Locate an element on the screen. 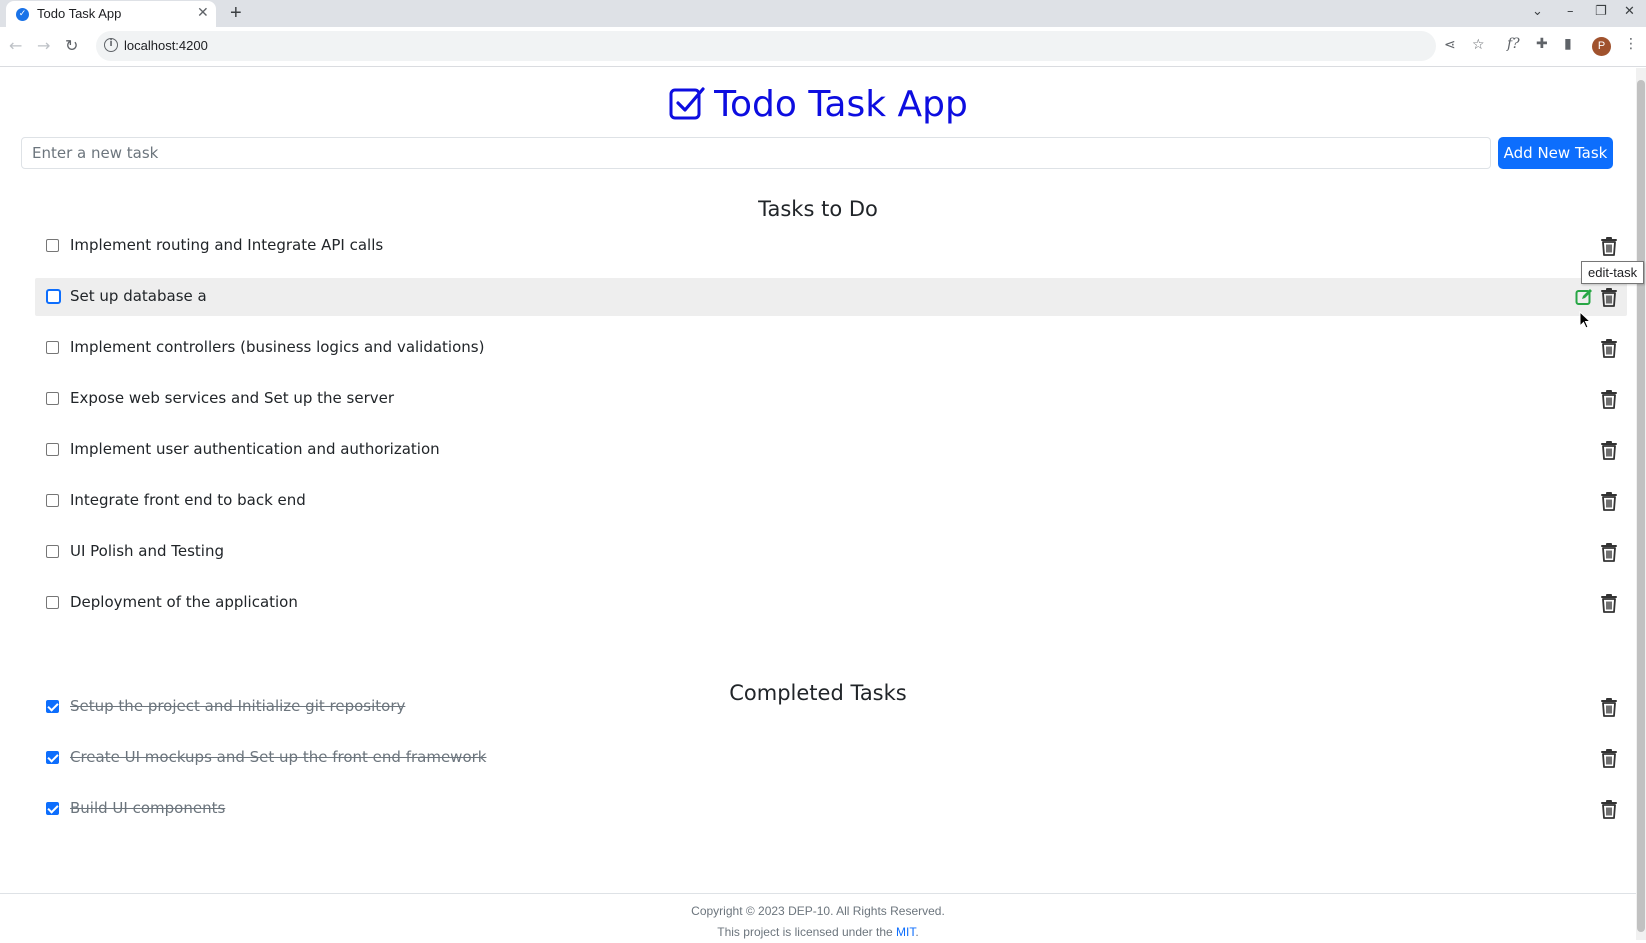 This screenshot has width=1646, height=943. task-row: Integrate front end to back end is located at coordinates (831, 501).